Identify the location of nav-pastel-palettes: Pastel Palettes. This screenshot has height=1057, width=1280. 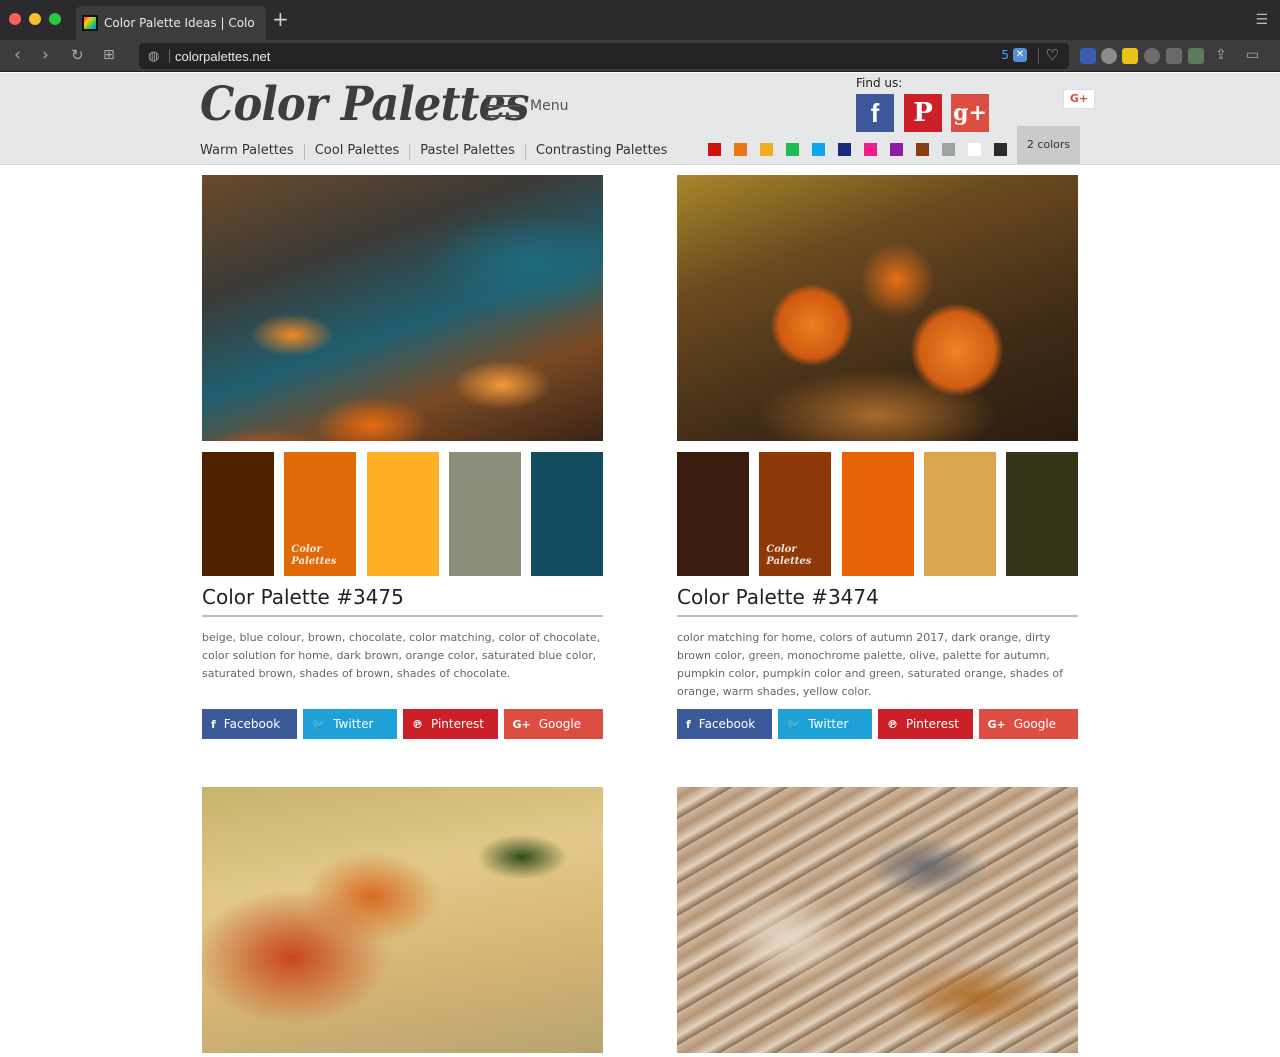
(467, 151).